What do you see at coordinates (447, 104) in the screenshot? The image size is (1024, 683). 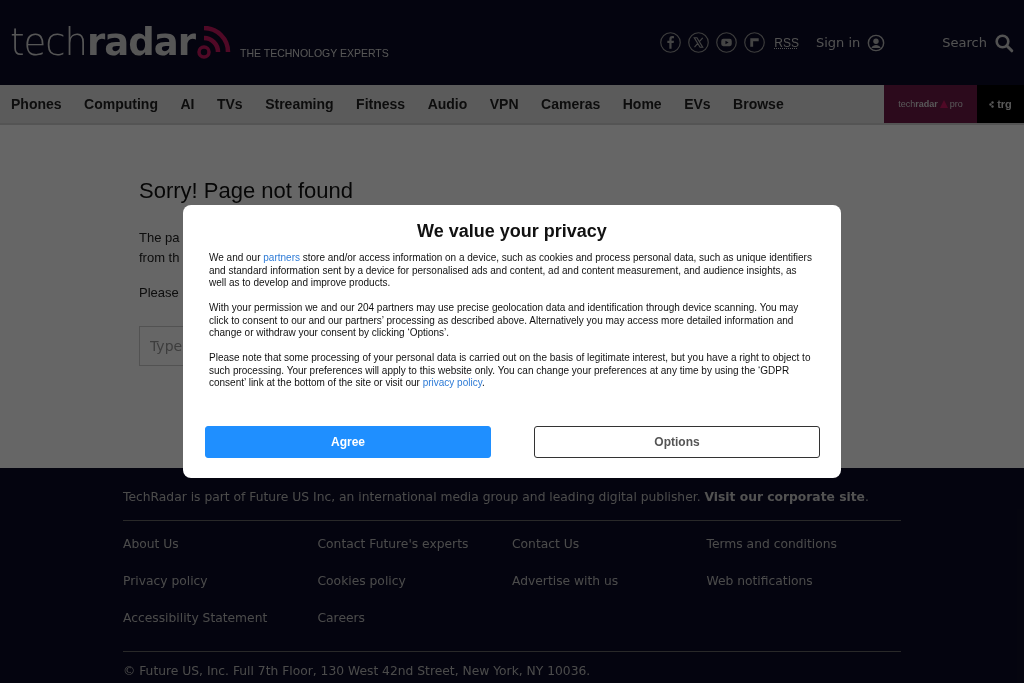 I see `nav-link: Audio` at bounding box center [447, 104].